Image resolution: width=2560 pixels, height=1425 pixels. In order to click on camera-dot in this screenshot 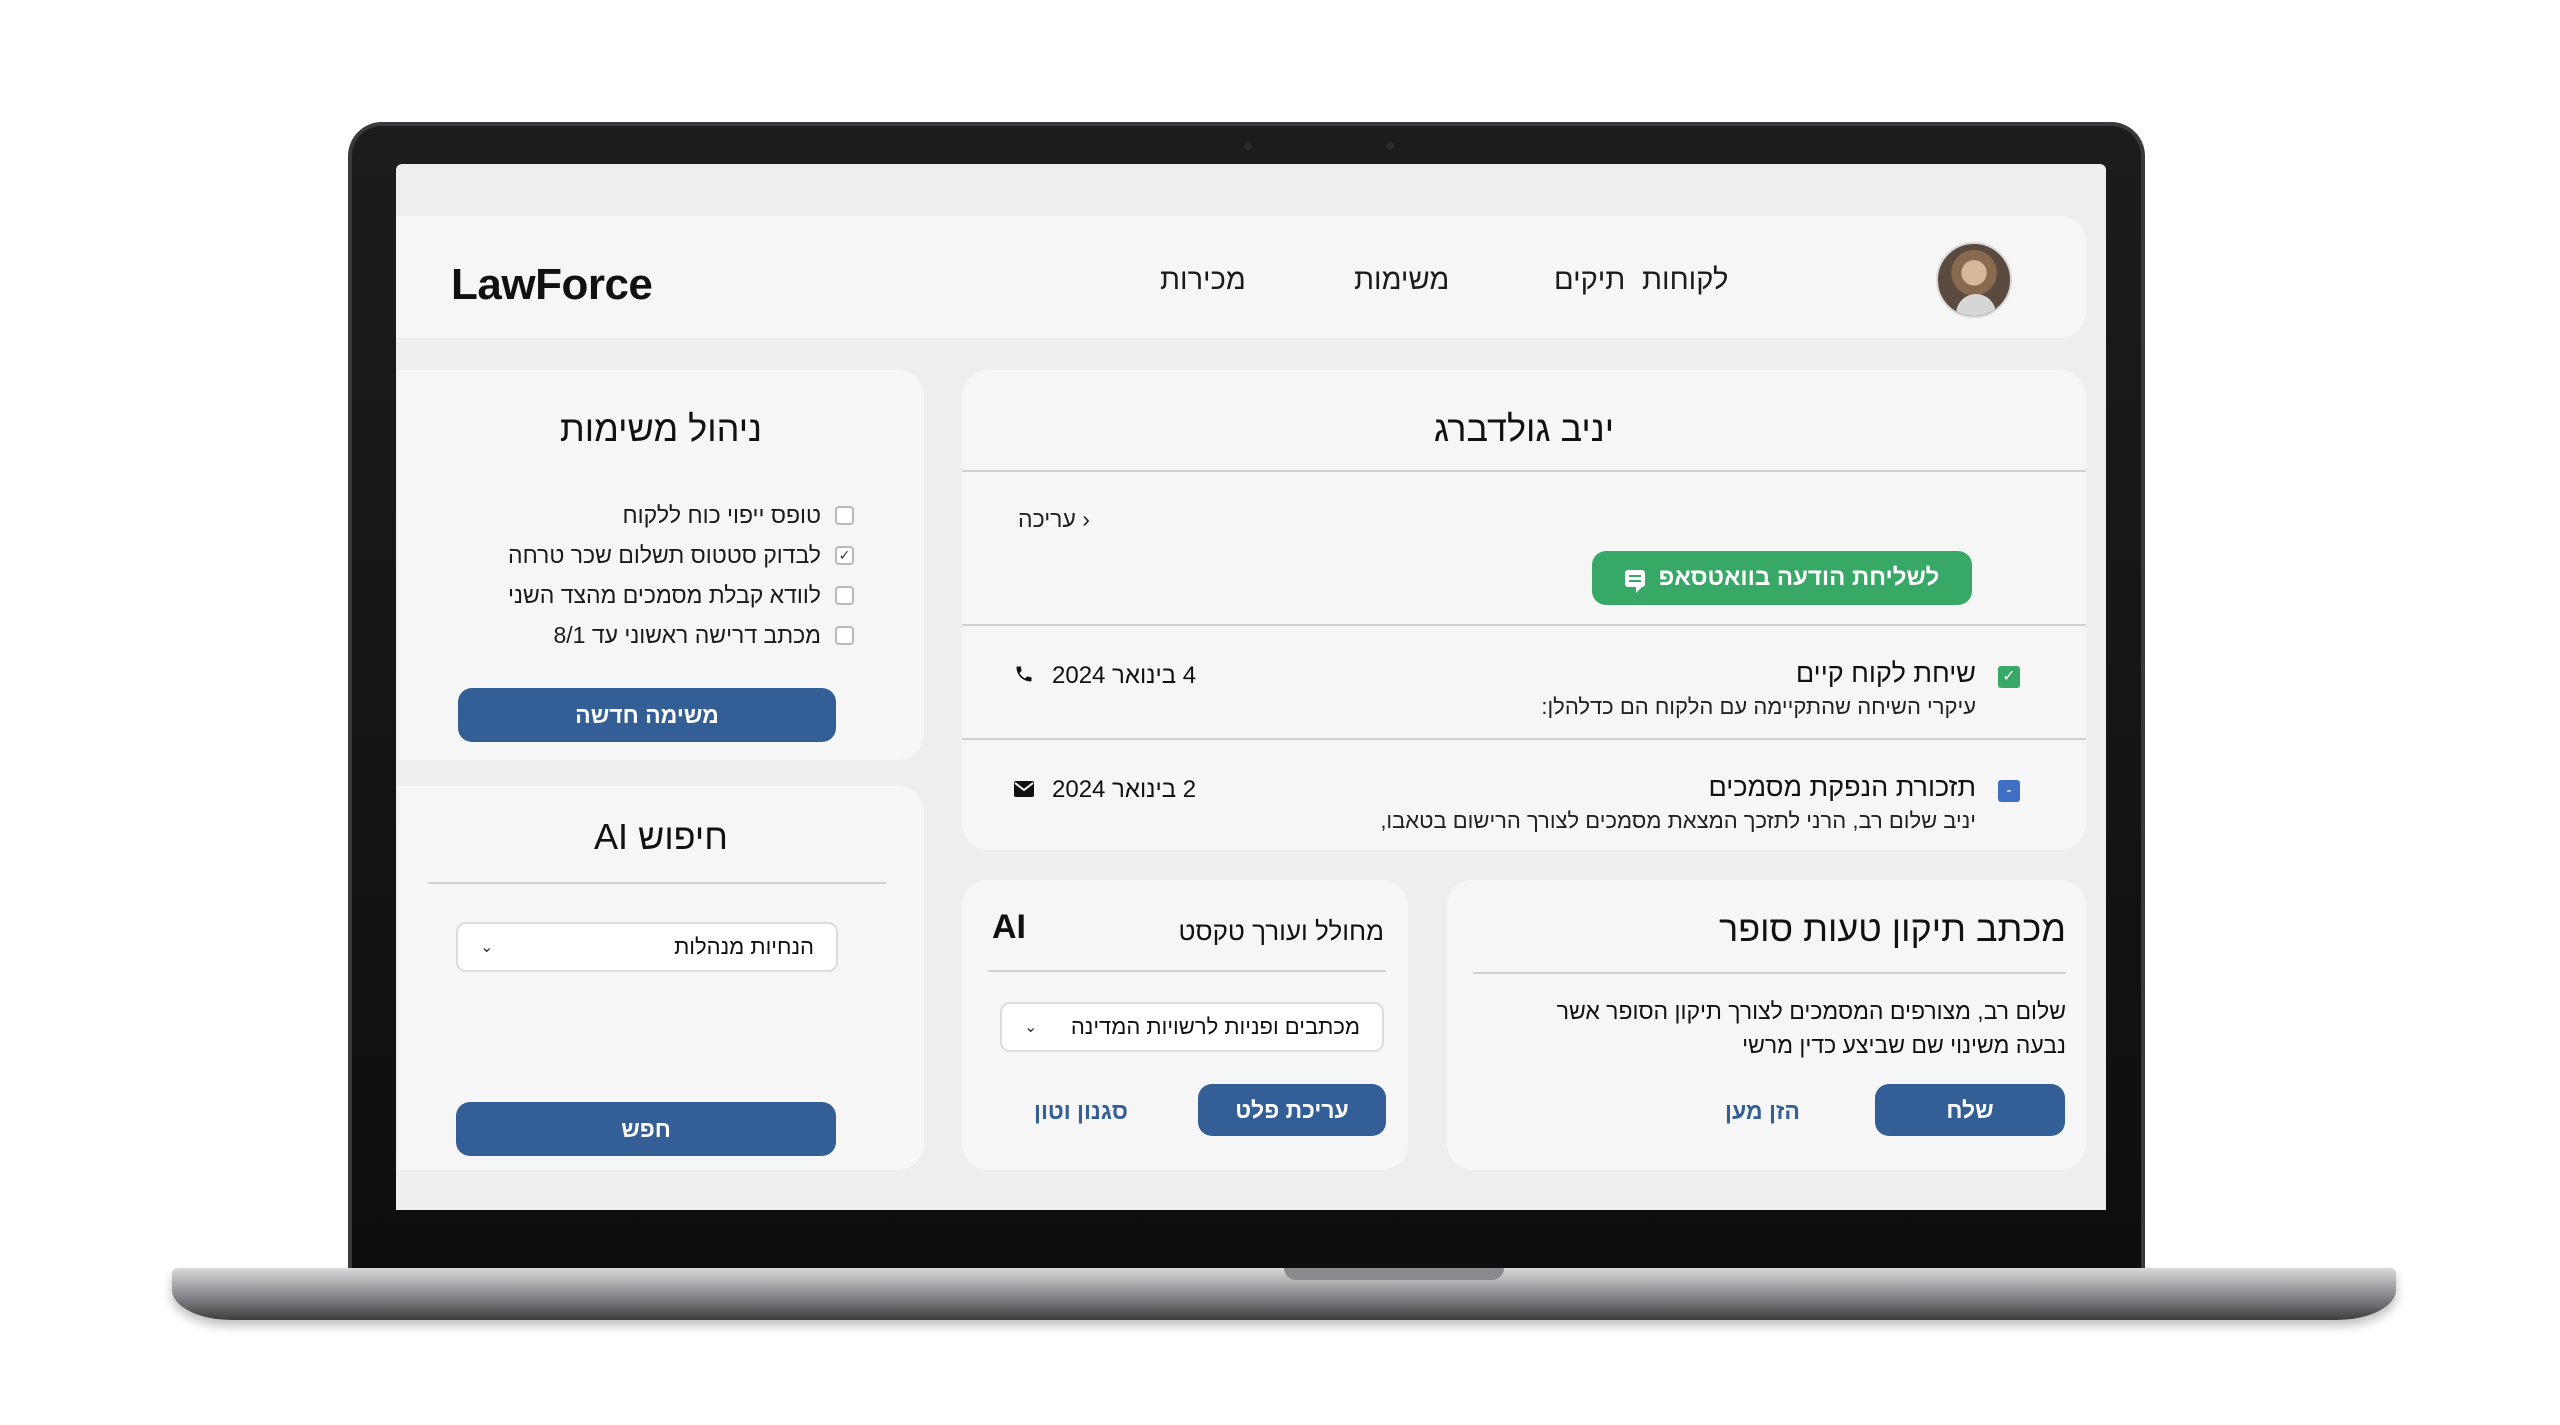, I will do `click(1248, 146)`.